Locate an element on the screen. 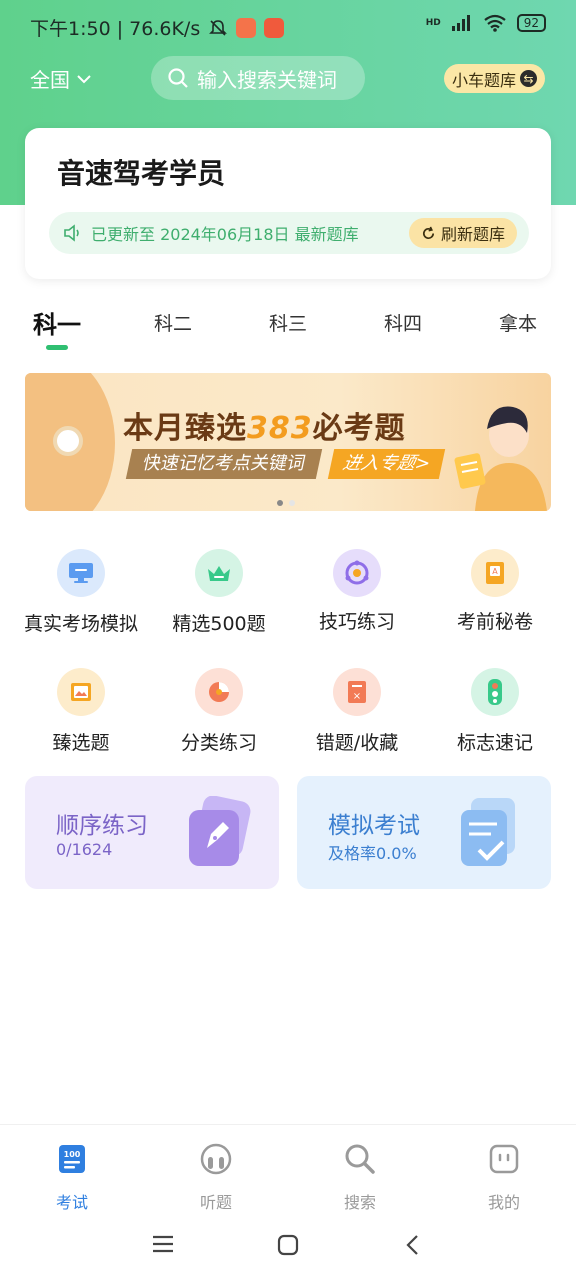  system-navigation-bar is located at coordinates (288, 1250).